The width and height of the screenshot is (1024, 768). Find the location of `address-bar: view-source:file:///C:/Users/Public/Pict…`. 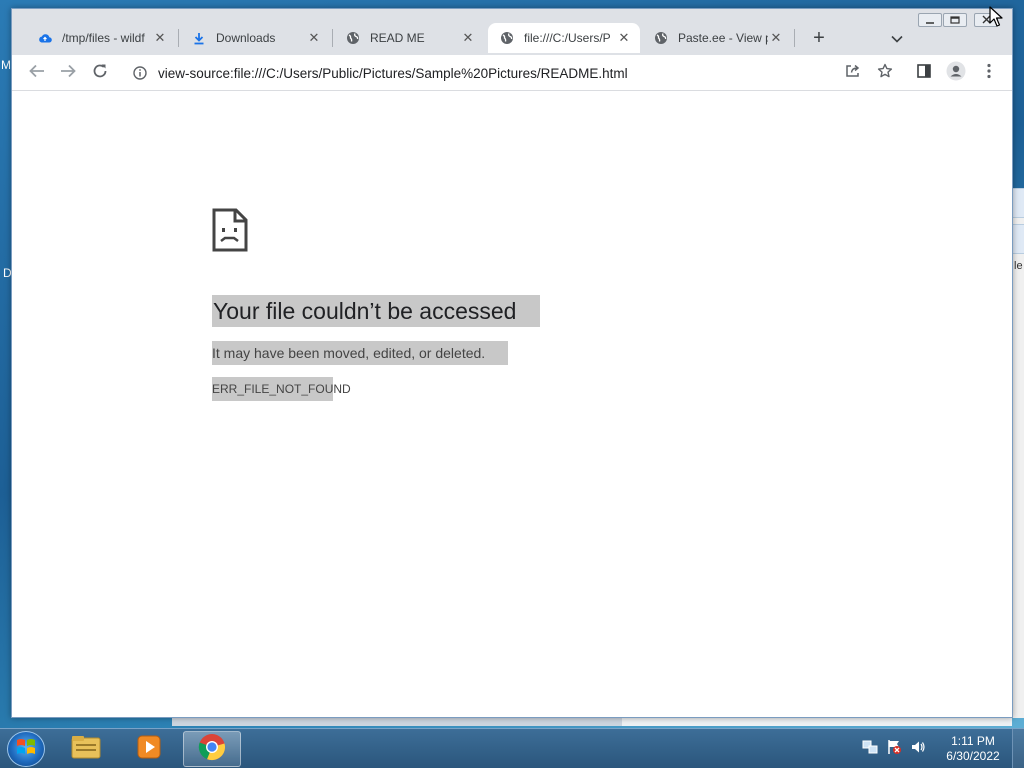

address-bar: view-source:file:///C:/Users/Public/Pict… is located at coordinates (498, 73).